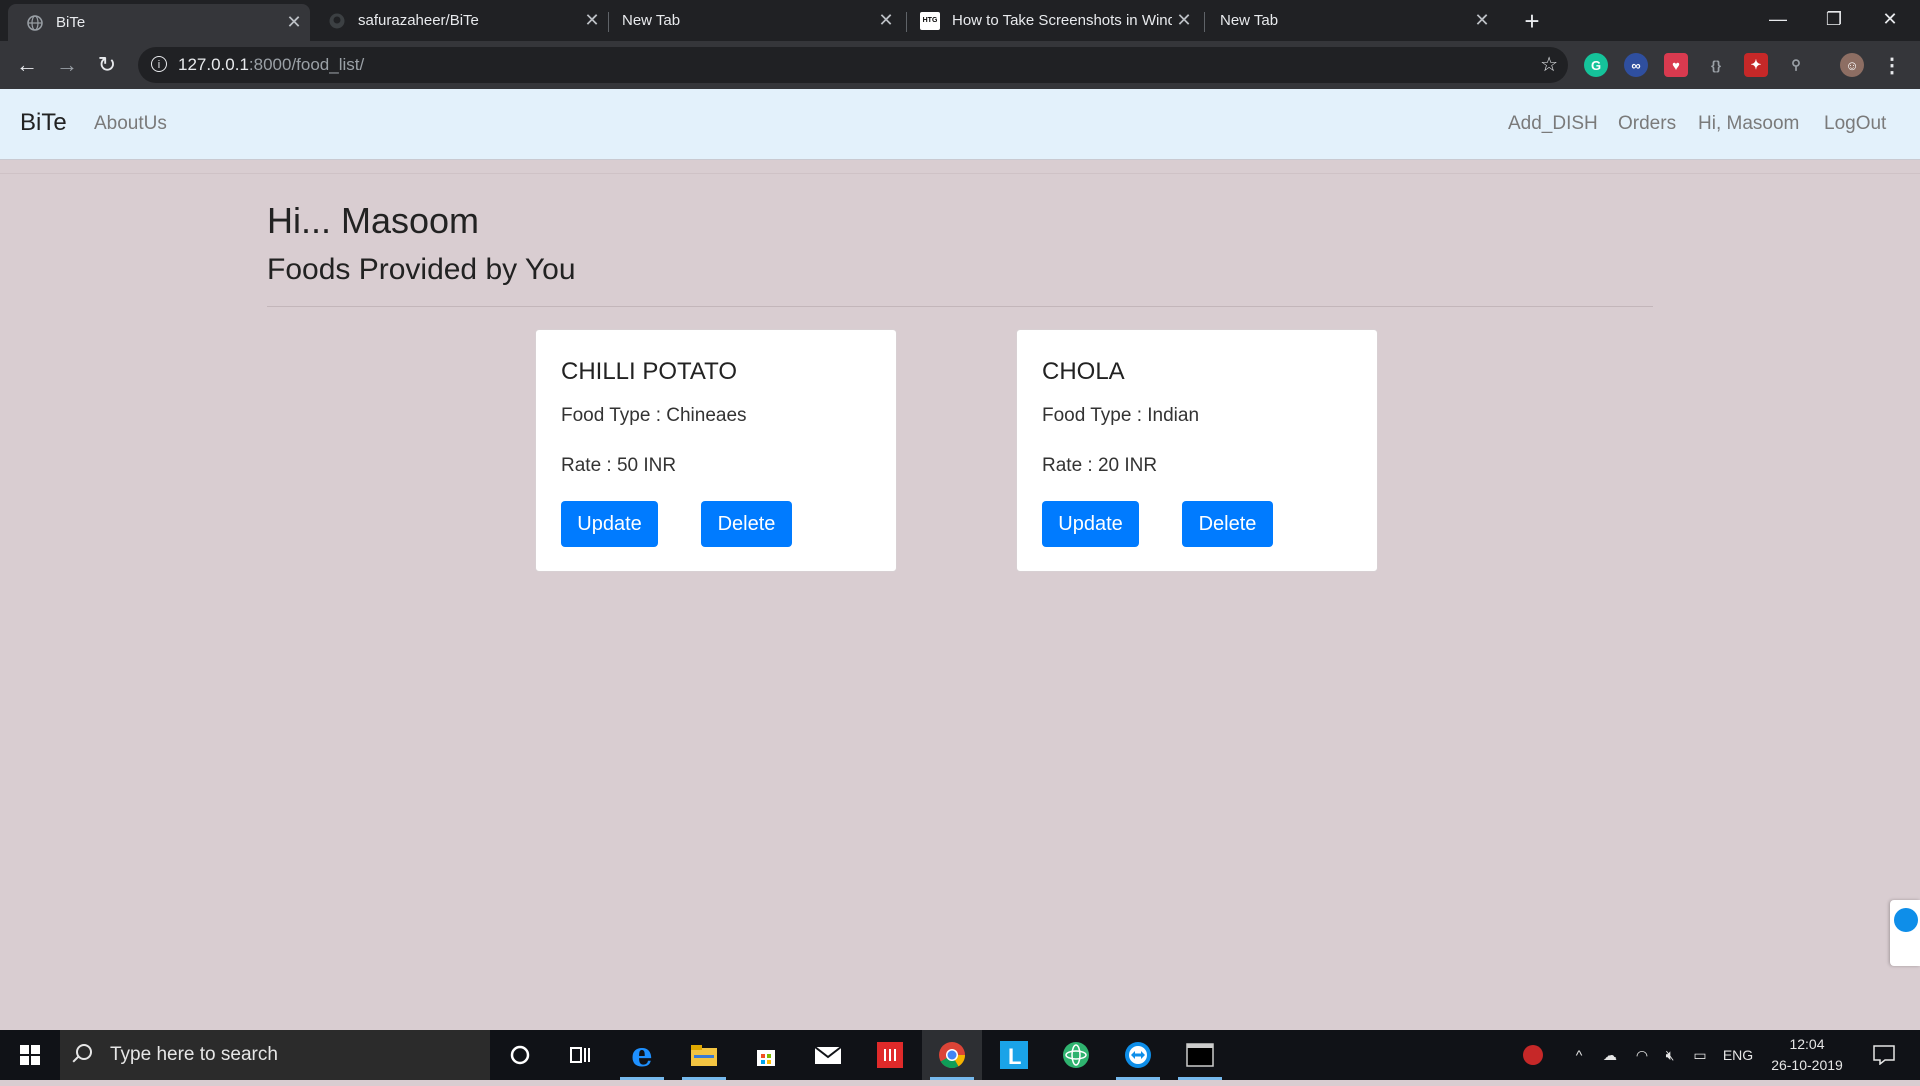 This screenshot has height=1086, width=1920. What do you see at coordinates (418, 20) in the screenshot?
I see `tab-title: safurazaheer/BiTe` at bounding box center [418, 20].